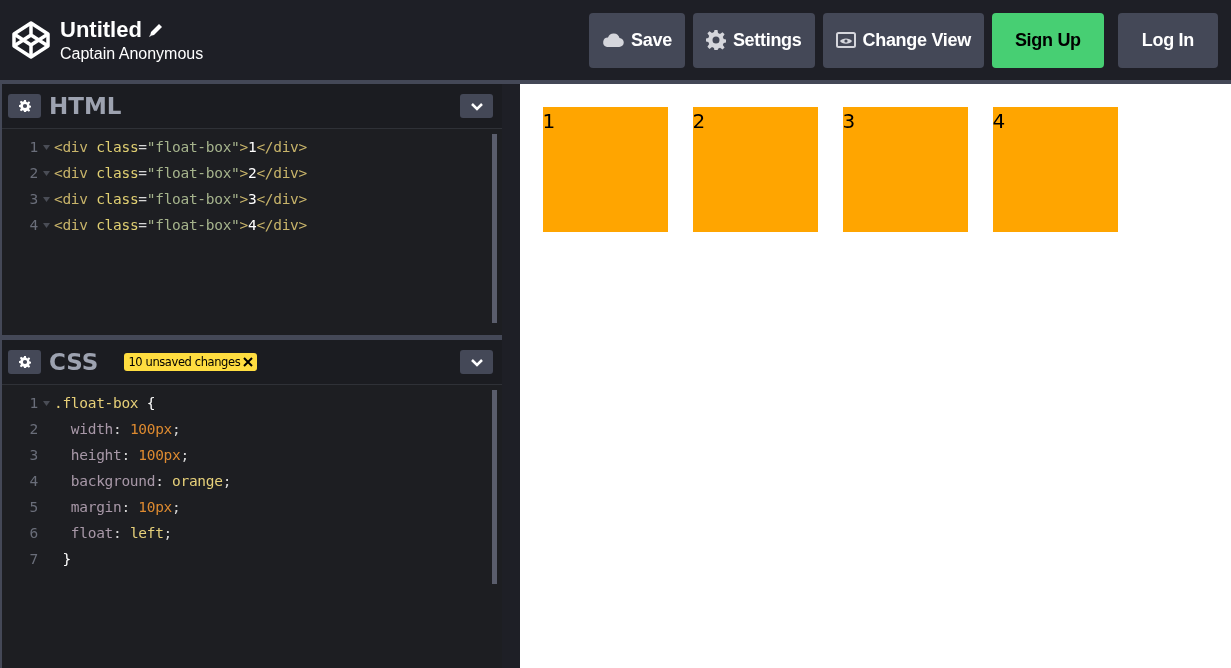  What do you see at coordinates (180, 199) in the screenshot?
I see `code-line: <div class="float-box">3</div>` at bounding box center [180, 199].